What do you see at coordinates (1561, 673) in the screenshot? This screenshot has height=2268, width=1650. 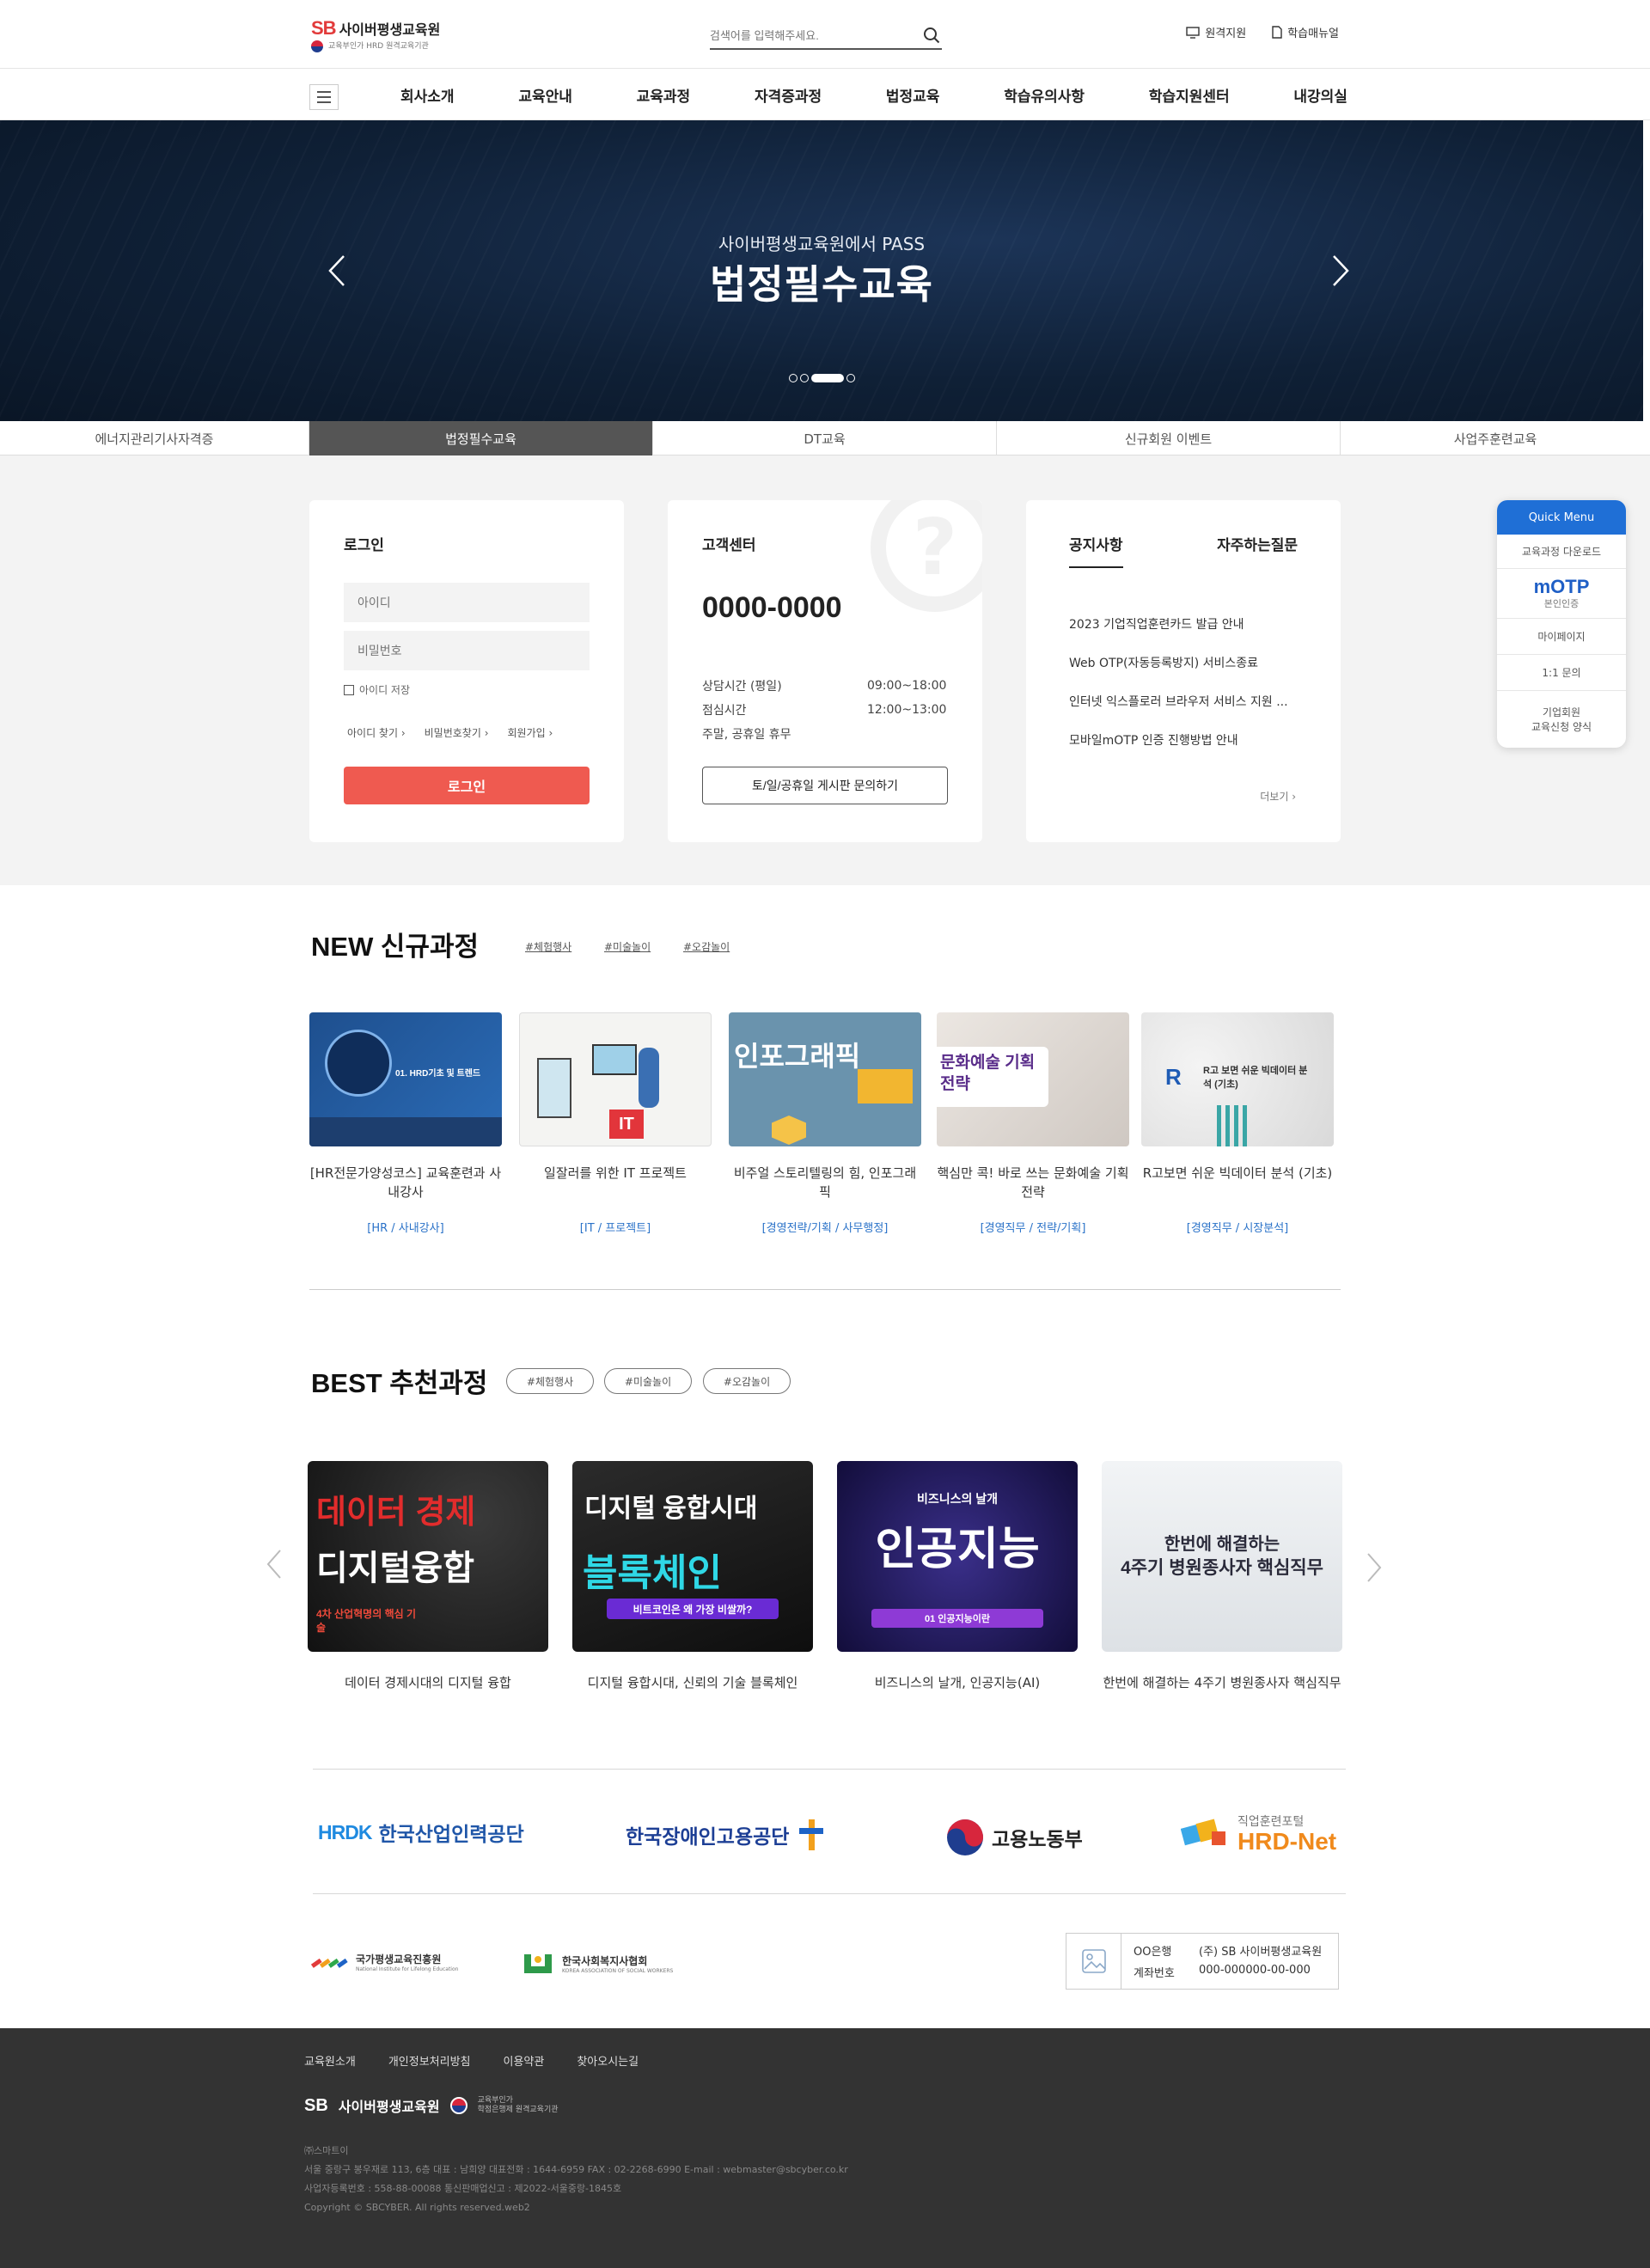 I see `quick-inquiry: 1:1 문의` at bounding box center [1561, 673].